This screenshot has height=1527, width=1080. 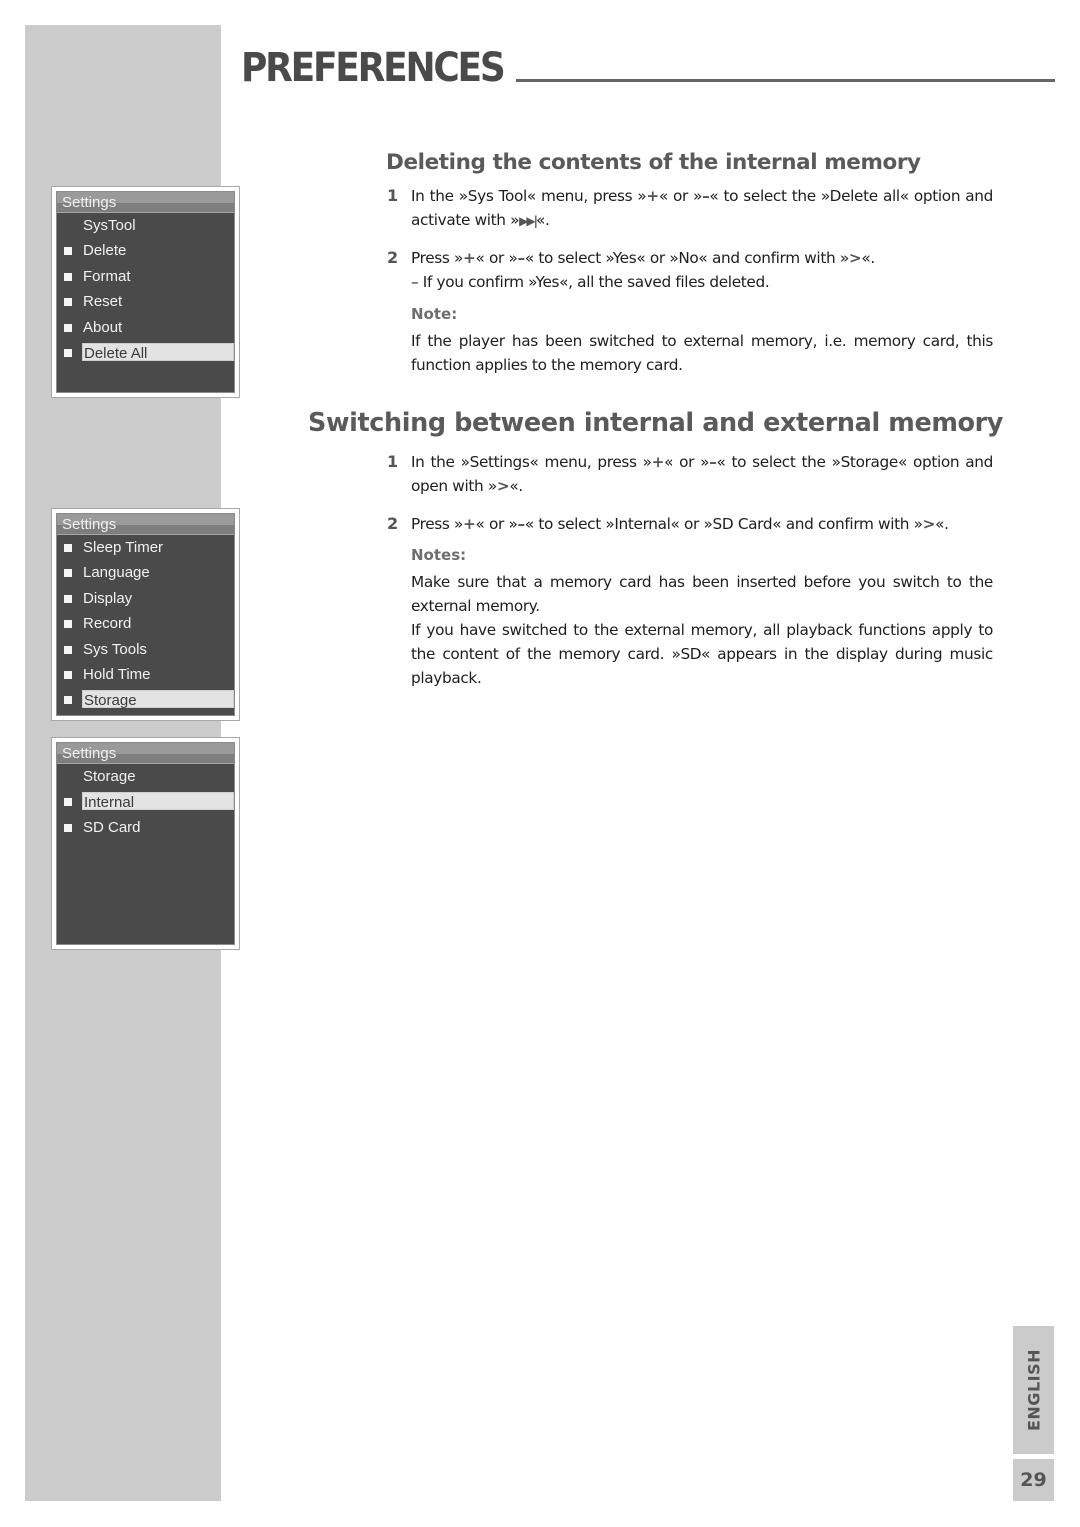 What do you see at coordinates (158, 352) in the screenshot?
I see `menu-item-label: Delete All` at bounding box center [158, 352].